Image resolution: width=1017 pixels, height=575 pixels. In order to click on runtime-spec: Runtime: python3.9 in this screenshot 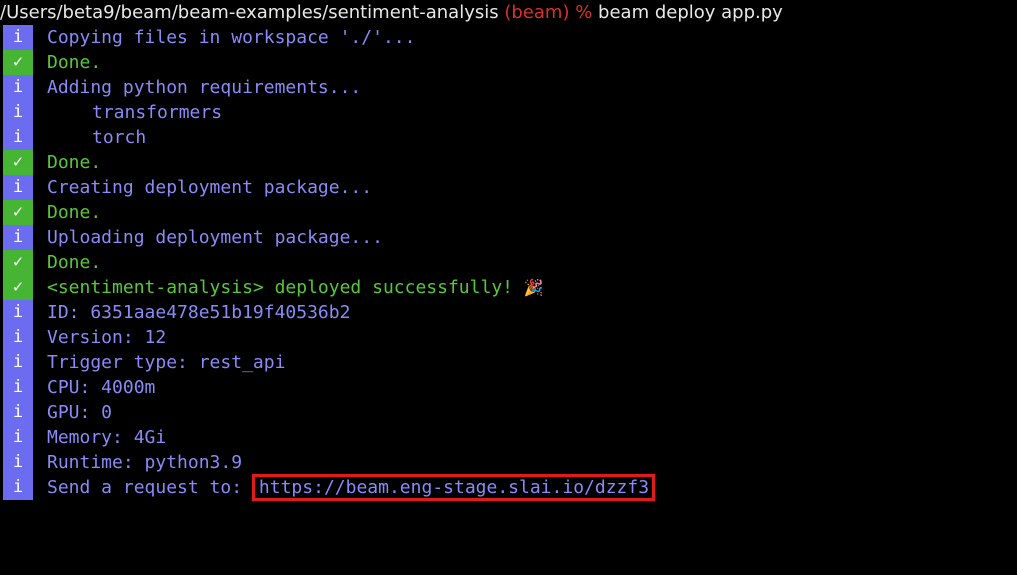, I will do `click(145, 462)`.